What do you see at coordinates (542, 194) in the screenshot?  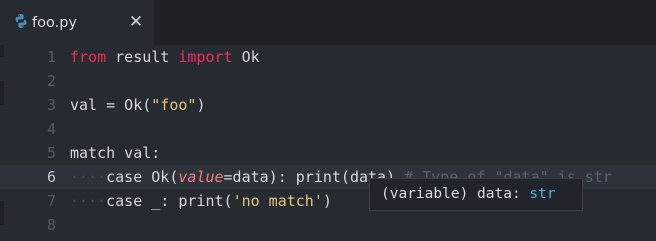 I see `tooltip-type: str` at bounding box center [542, 194].